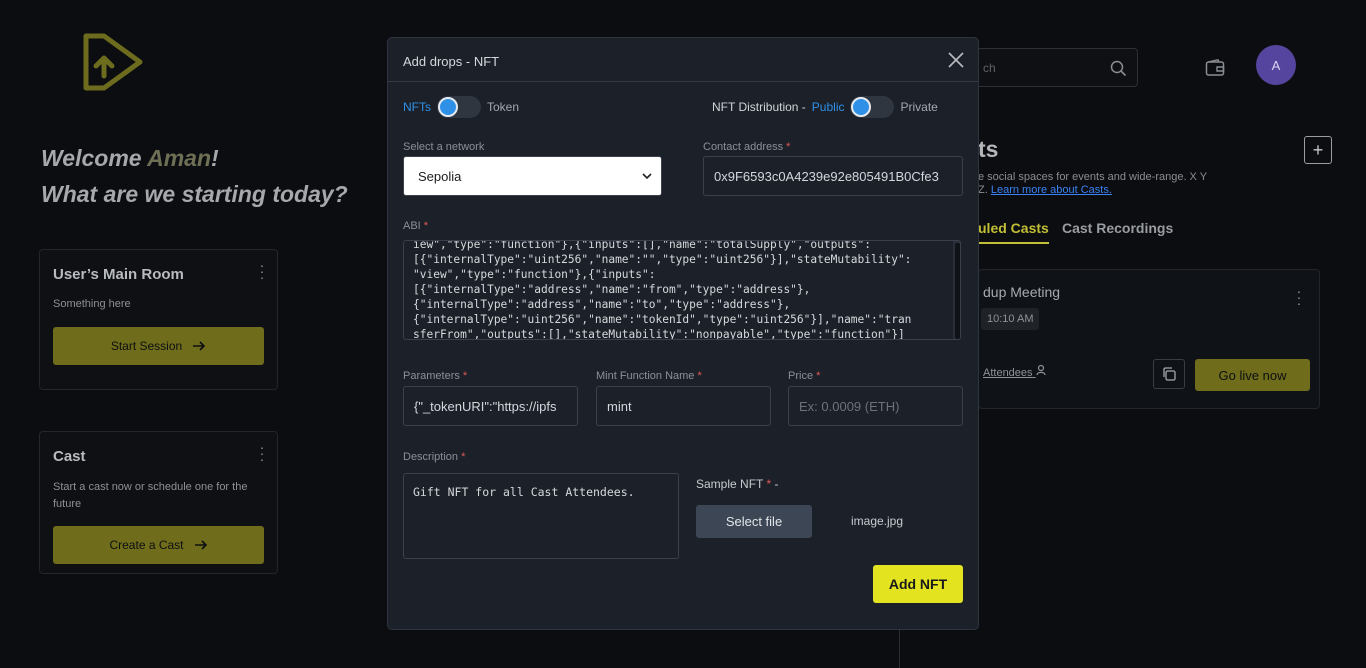 Image resolution: width=1366 pixels, height=668 pixels. I want to click on contract-label: Contact address *, so click(747, 147).